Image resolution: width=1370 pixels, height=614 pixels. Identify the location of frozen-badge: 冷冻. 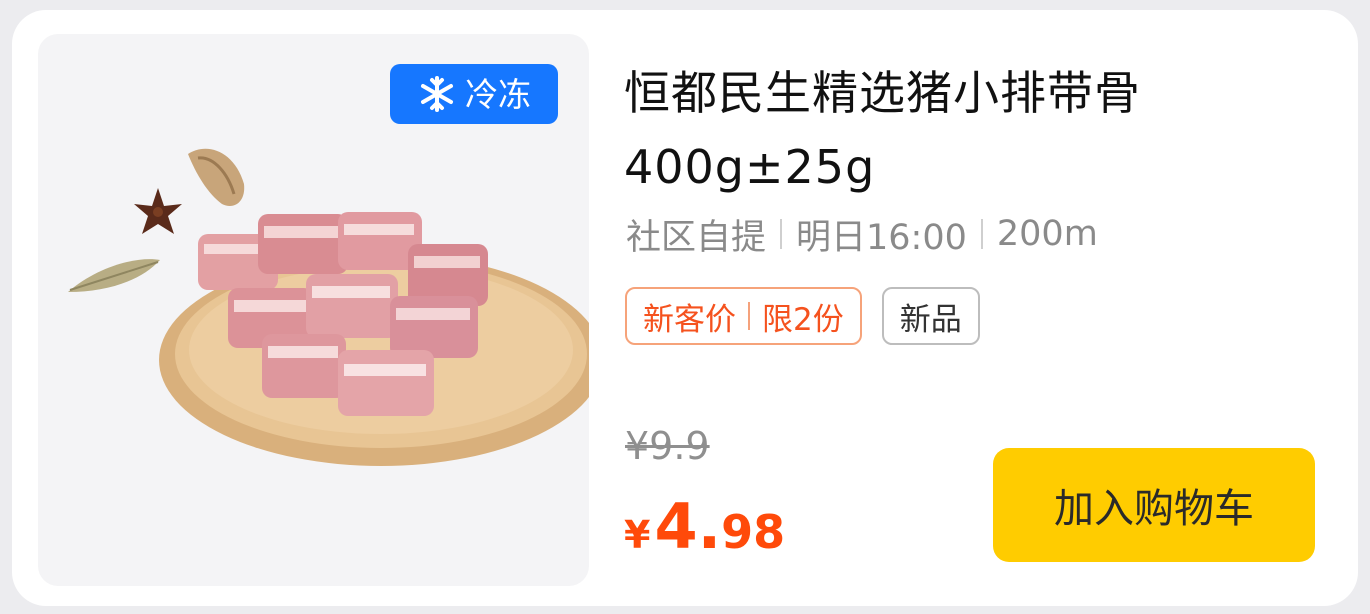
(474, 94).